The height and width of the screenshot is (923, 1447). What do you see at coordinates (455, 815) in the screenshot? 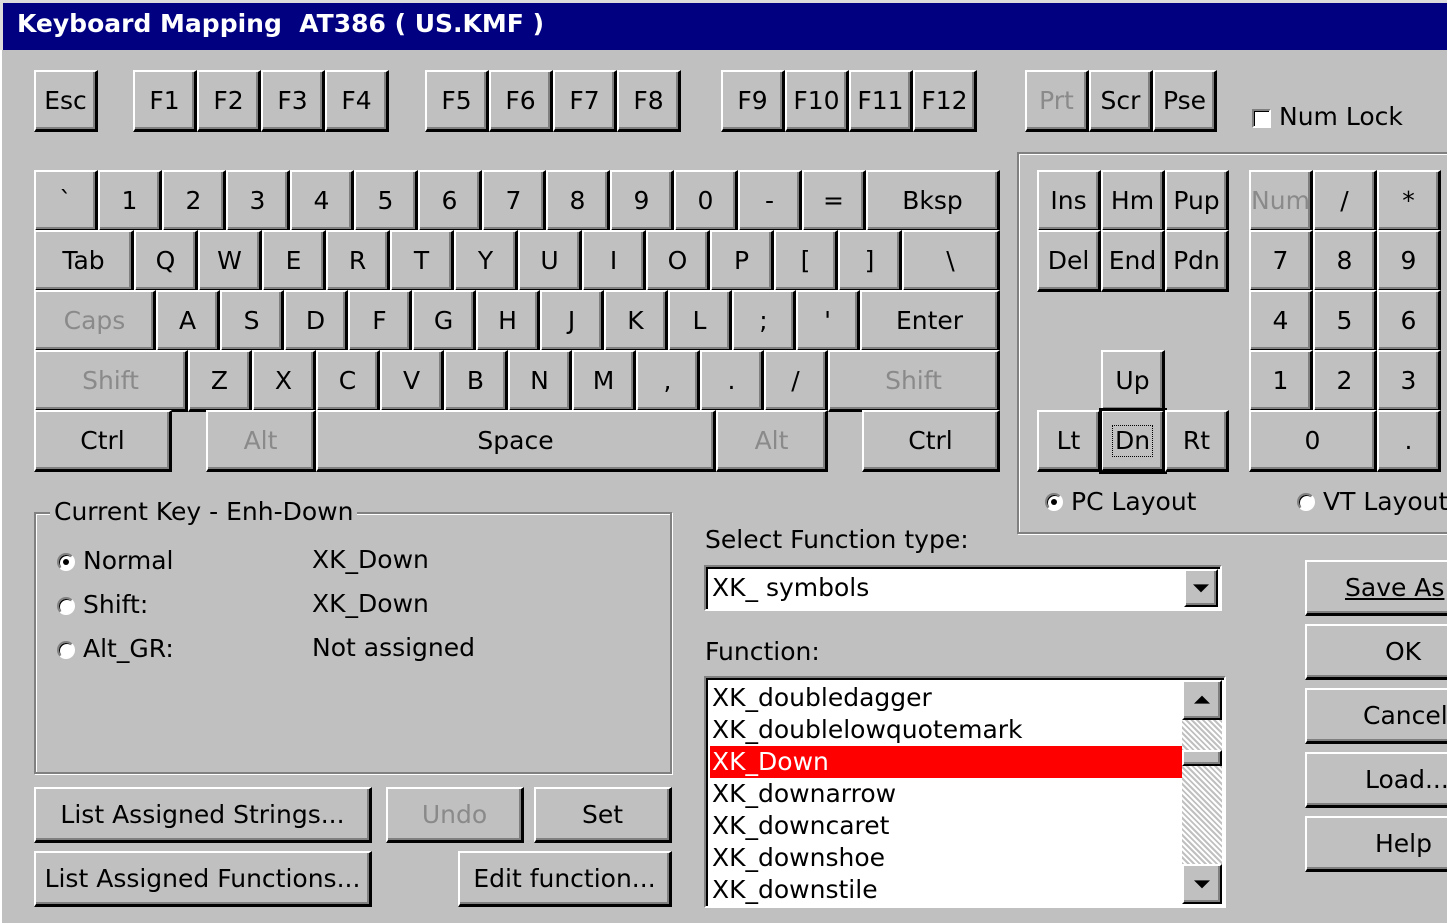
I see `undo-button: Undo` at bounding box center [455, 815].